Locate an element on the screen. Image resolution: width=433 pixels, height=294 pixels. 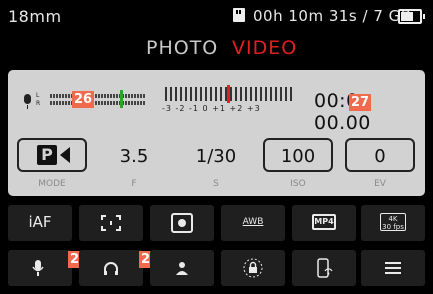
iso-setting: 100 ISO is located at coordinates (298, 164).